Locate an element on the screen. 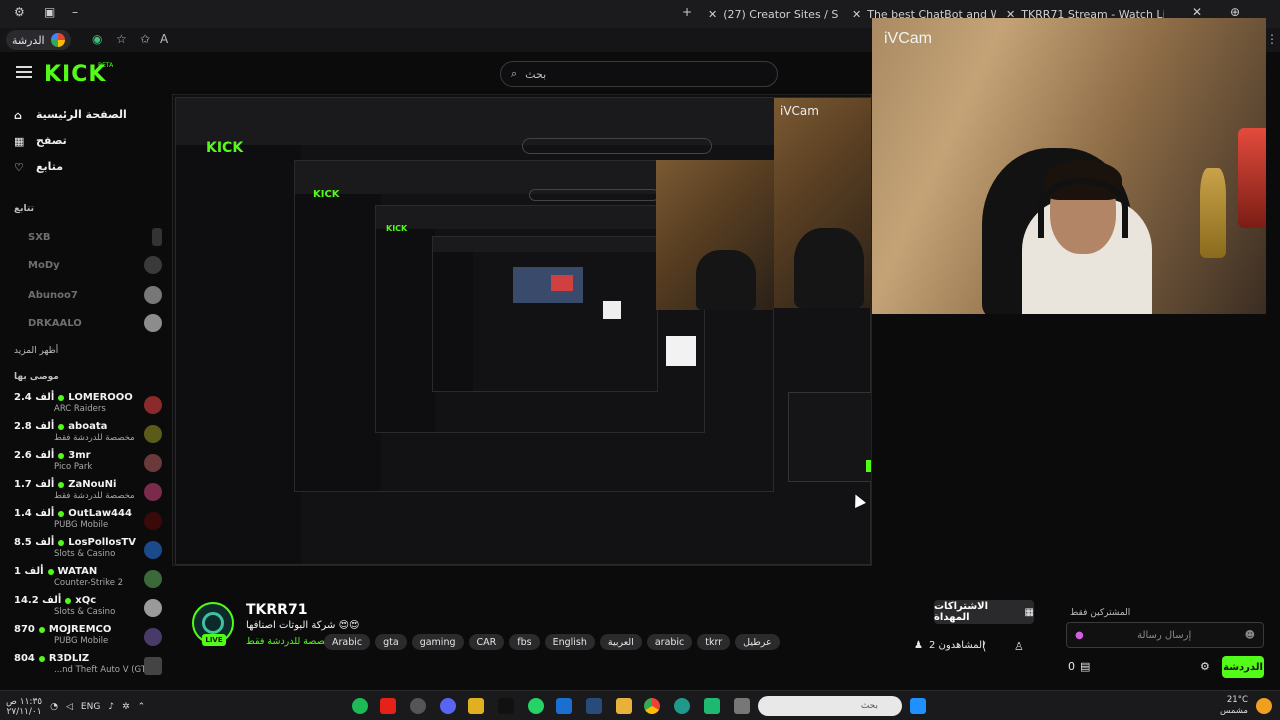 The width and height of the screenshot is (1280, 720). follow-icon: ♙ is located at coordinates (1019, 646).